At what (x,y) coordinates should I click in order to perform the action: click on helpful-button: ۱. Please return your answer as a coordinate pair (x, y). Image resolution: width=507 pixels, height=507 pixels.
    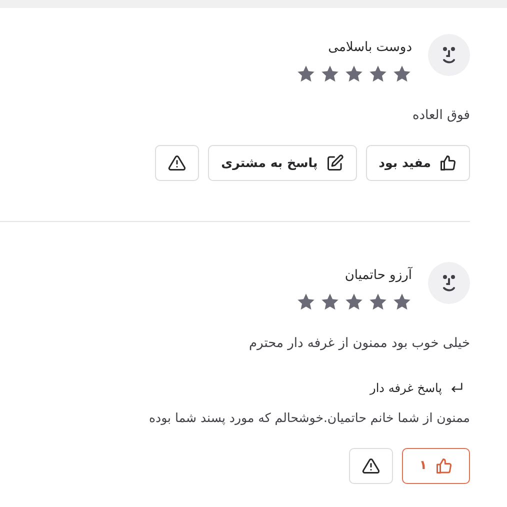
    Looking at the image, I should click on (436, 466).